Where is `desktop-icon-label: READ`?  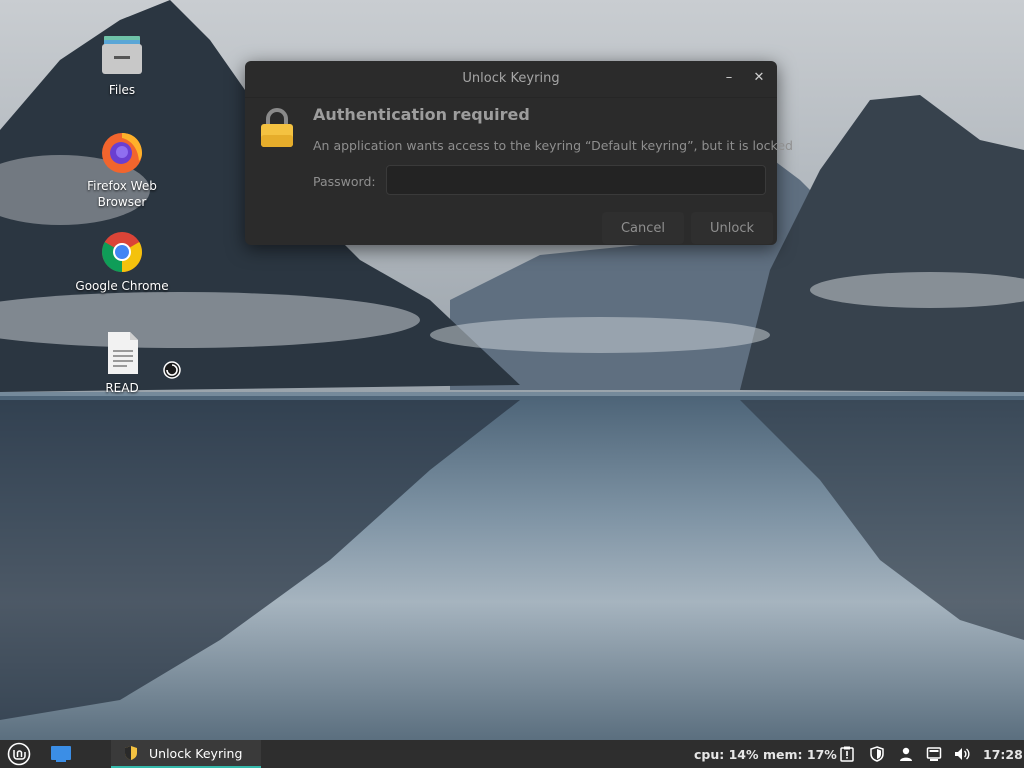 desktop-icon-label: READ is located at coordinates (122, 388).